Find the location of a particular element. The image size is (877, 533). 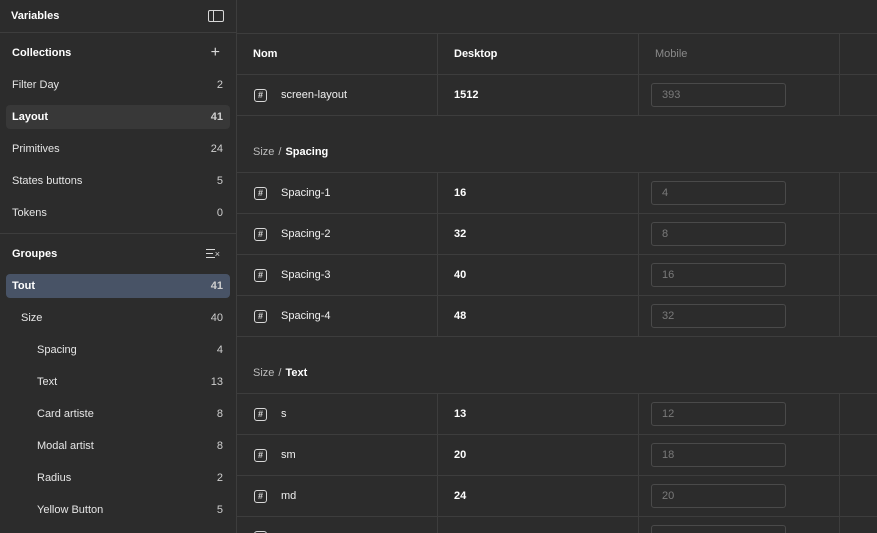

desktop-value: 1512 is located at coordinates (466, 95).